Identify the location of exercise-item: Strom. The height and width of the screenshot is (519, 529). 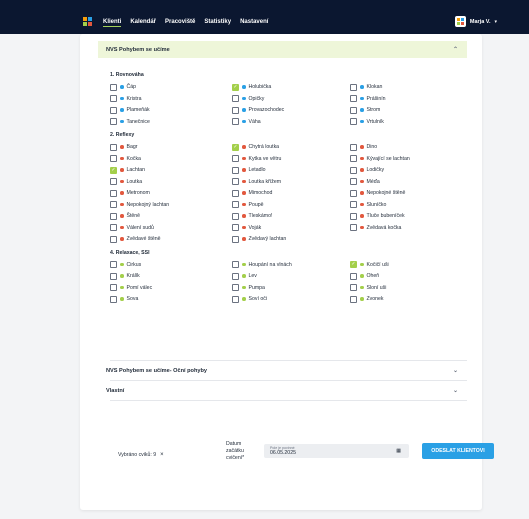
(365, 110).